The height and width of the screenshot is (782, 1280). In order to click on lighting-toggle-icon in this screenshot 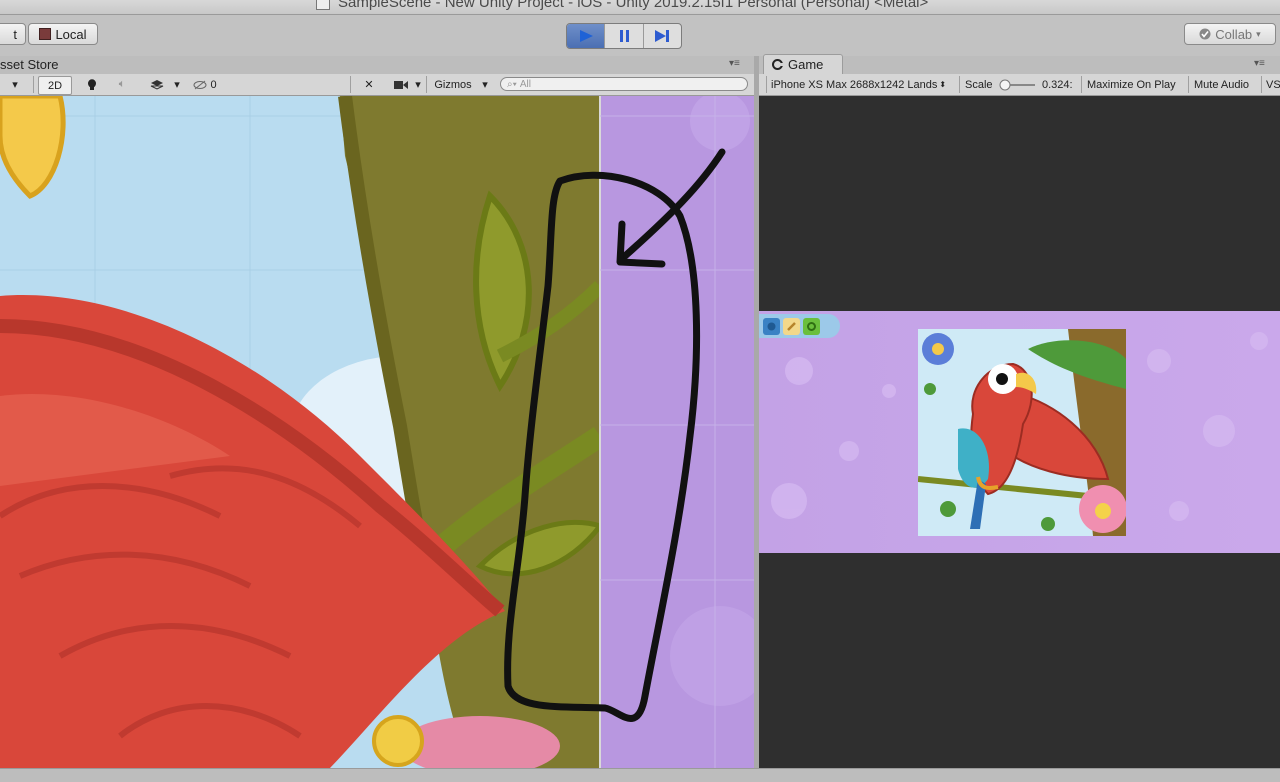, I will do `click(92, 84)`.